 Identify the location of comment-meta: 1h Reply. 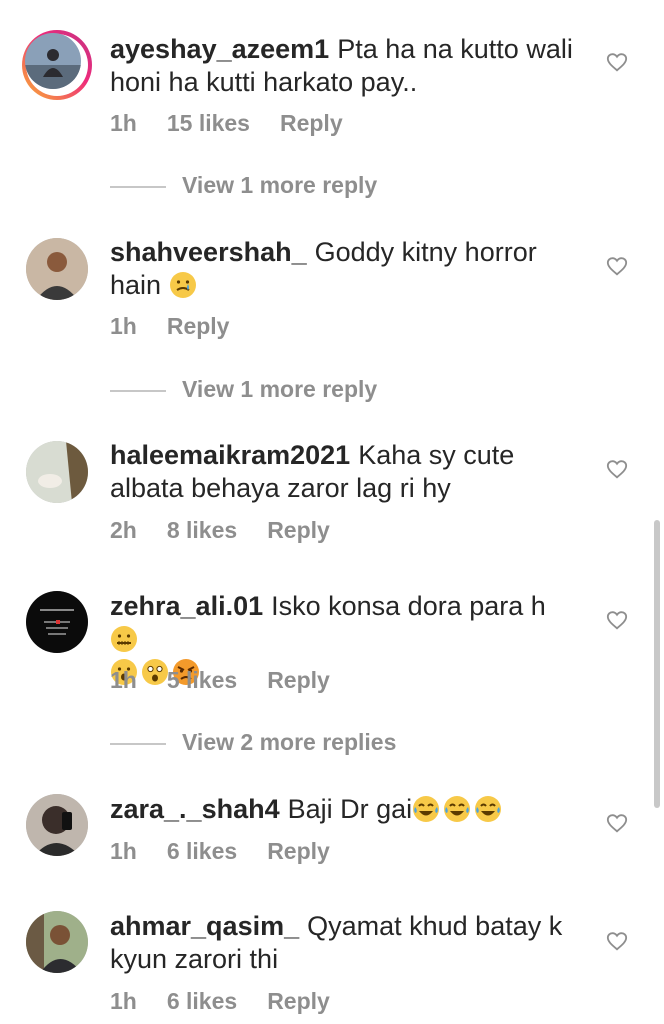
(184, 326).